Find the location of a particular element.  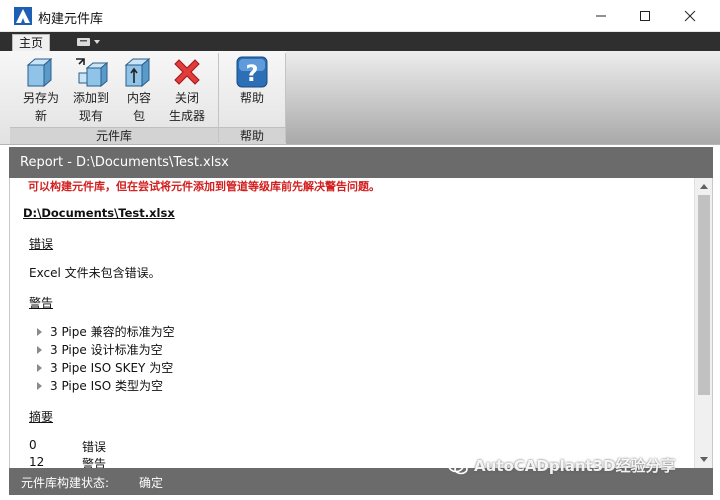

title-bar: 构建元件库 is located at coordinates (360, 16).